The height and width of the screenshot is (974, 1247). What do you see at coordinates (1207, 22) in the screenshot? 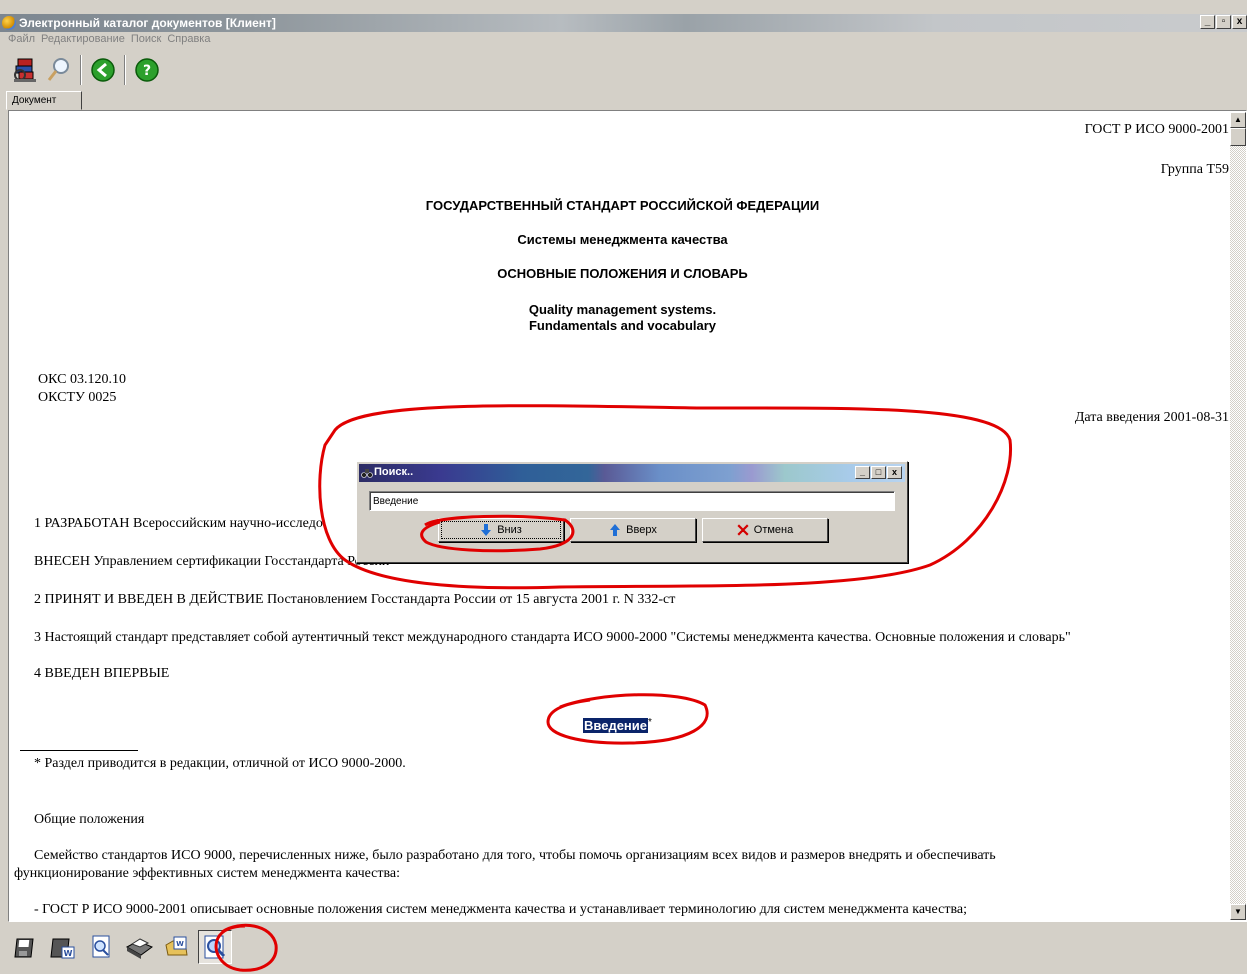
I see `minimize-button: _` at bounding box center [1207, 22].